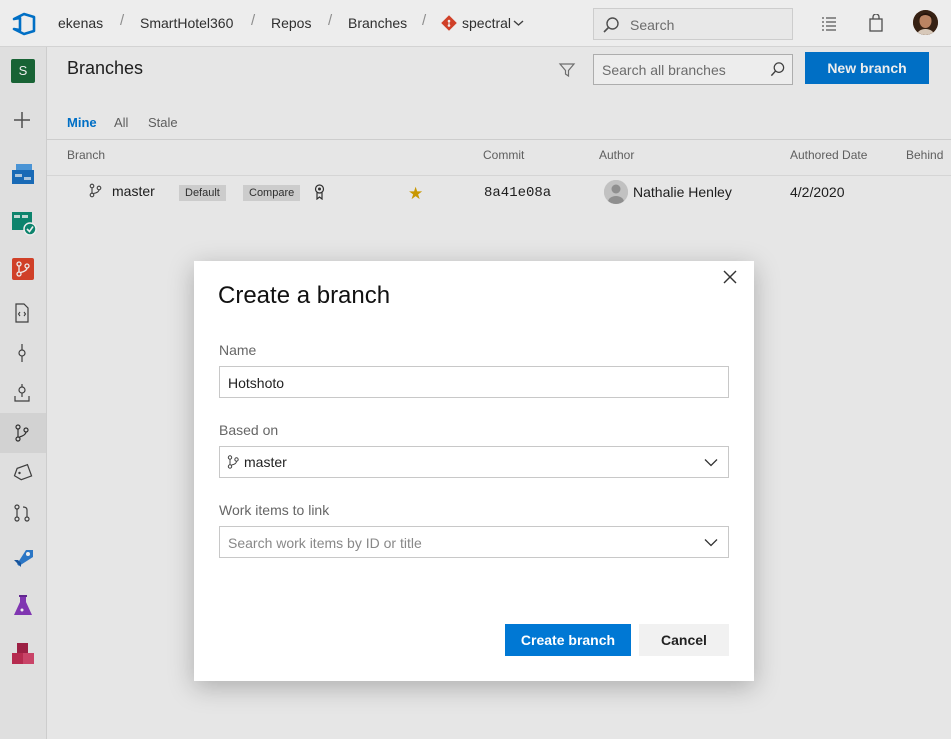  I want to click on work-items-dropdown, so click(474, 542).